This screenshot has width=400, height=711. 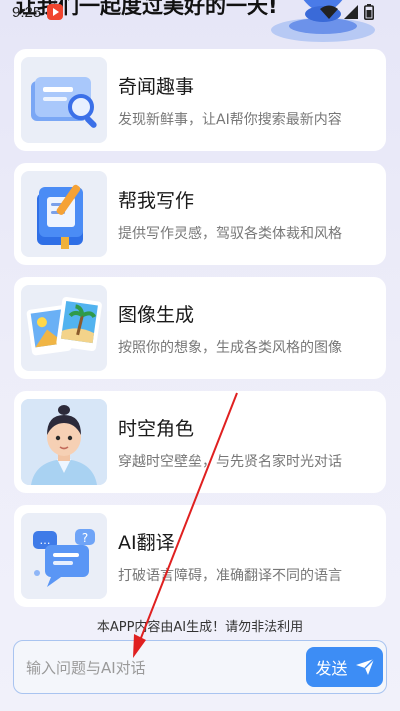 What do you see at coordinates (200, 100) in the screenshot?
I see `feature-card-news: 奇闻趣事 发现新鲜事，让AI帮你搜索最新内容` at bounding box center [200, 100].